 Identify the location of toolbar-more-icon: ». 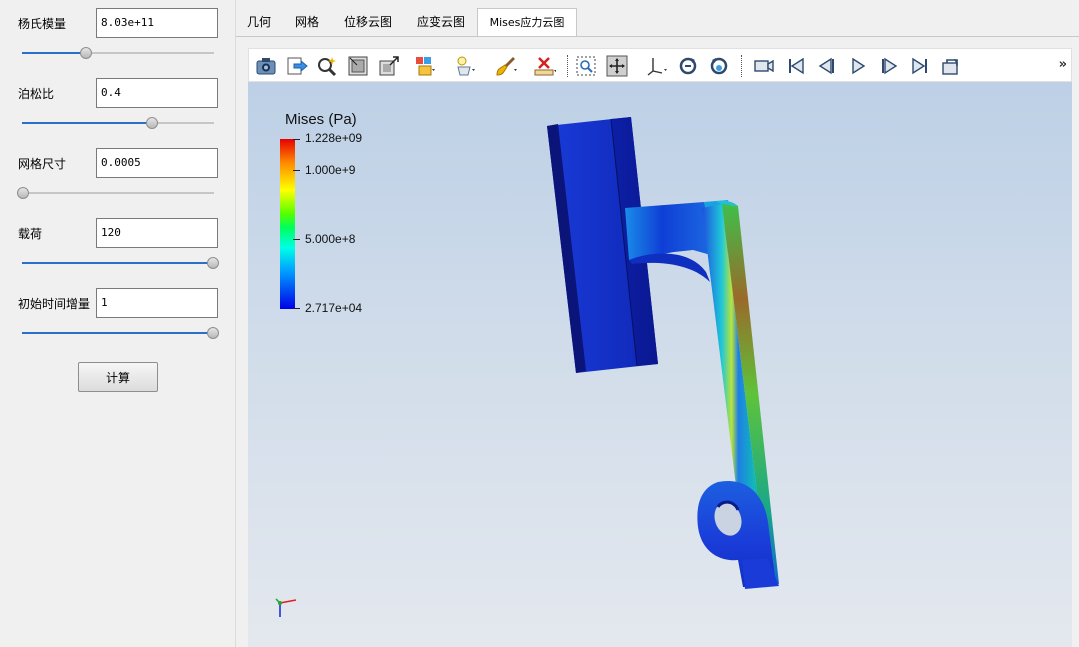
(1063, 64).